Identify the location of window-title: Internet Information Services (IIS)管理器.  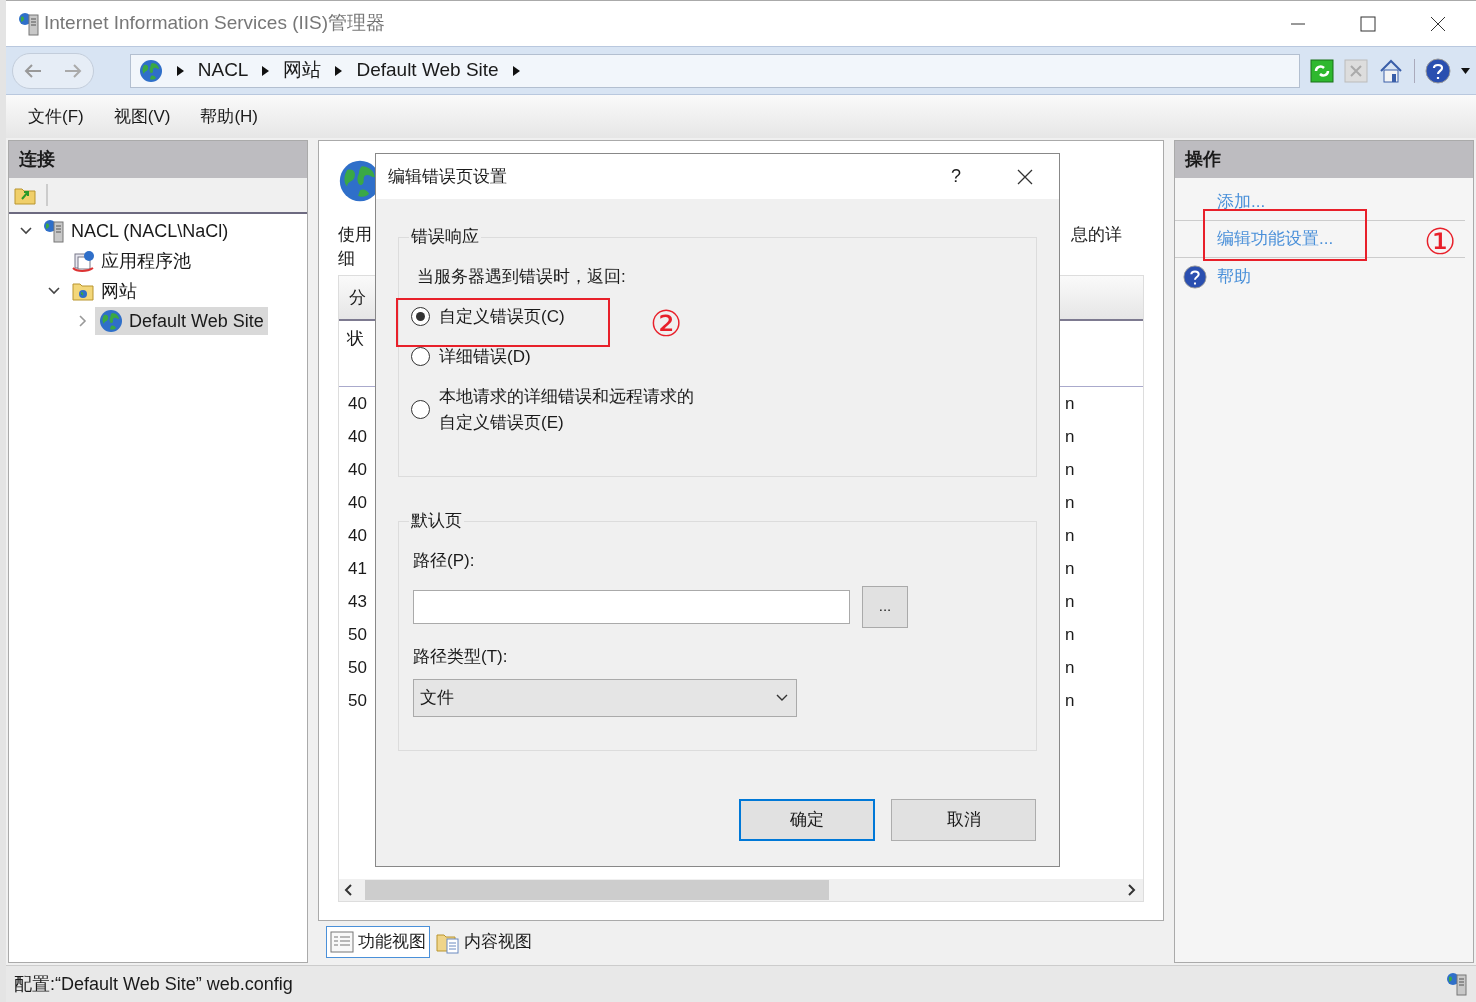
(215, 23).